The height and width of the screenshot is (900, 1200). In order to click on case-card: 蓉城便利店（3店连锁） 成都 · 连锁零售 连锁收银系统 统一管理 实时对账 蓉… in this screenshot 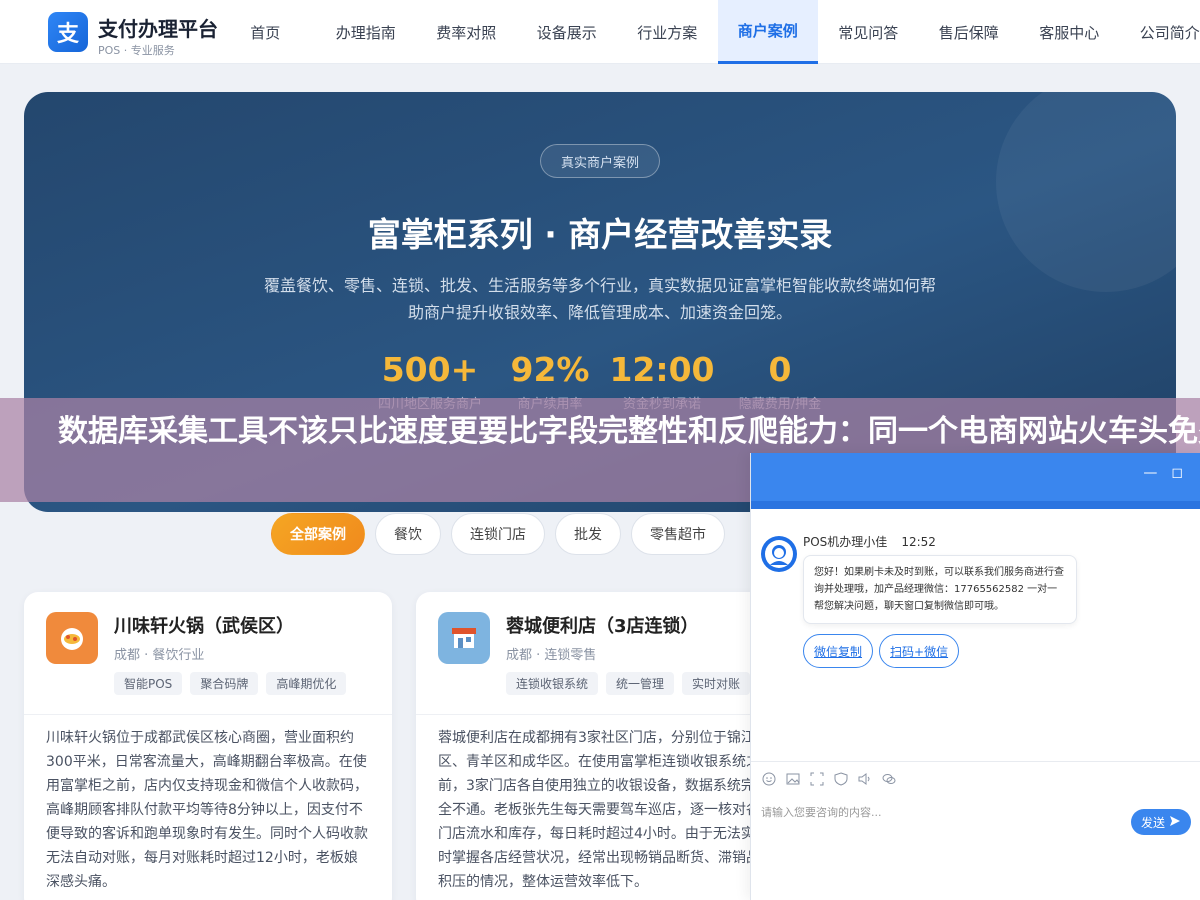, I will do `click(600, 746)`.